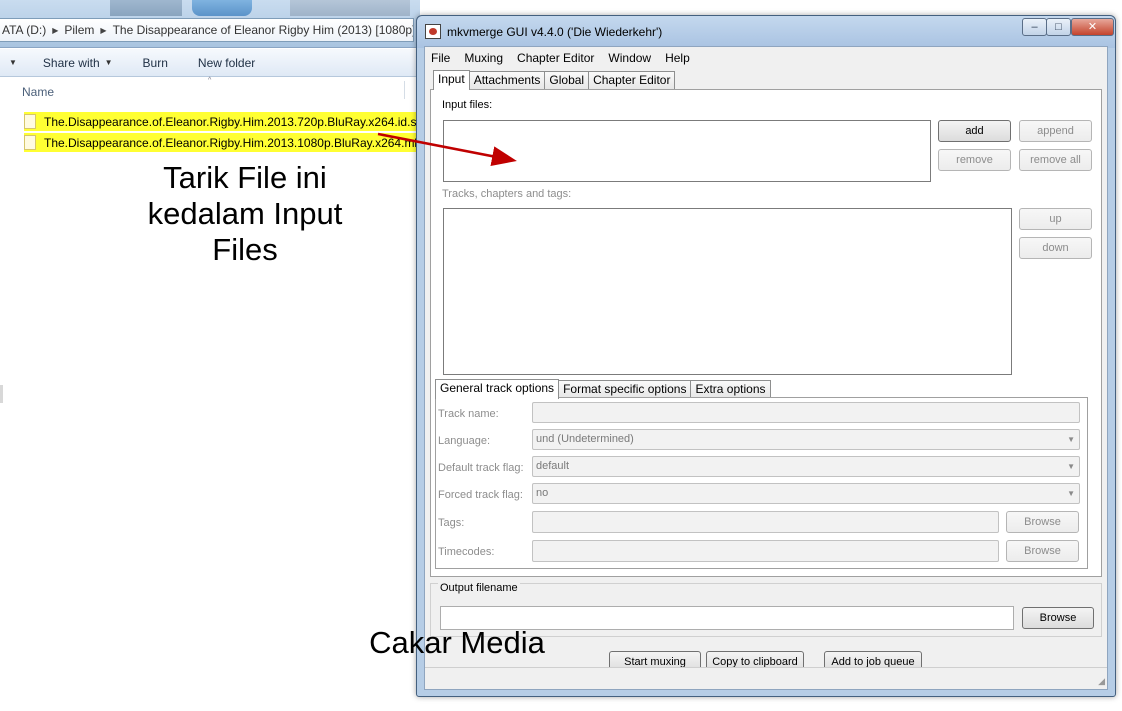  Describe the element at coordinates (468, 414) in the screenshot. I see `track-name-label: Track name:` at that location.